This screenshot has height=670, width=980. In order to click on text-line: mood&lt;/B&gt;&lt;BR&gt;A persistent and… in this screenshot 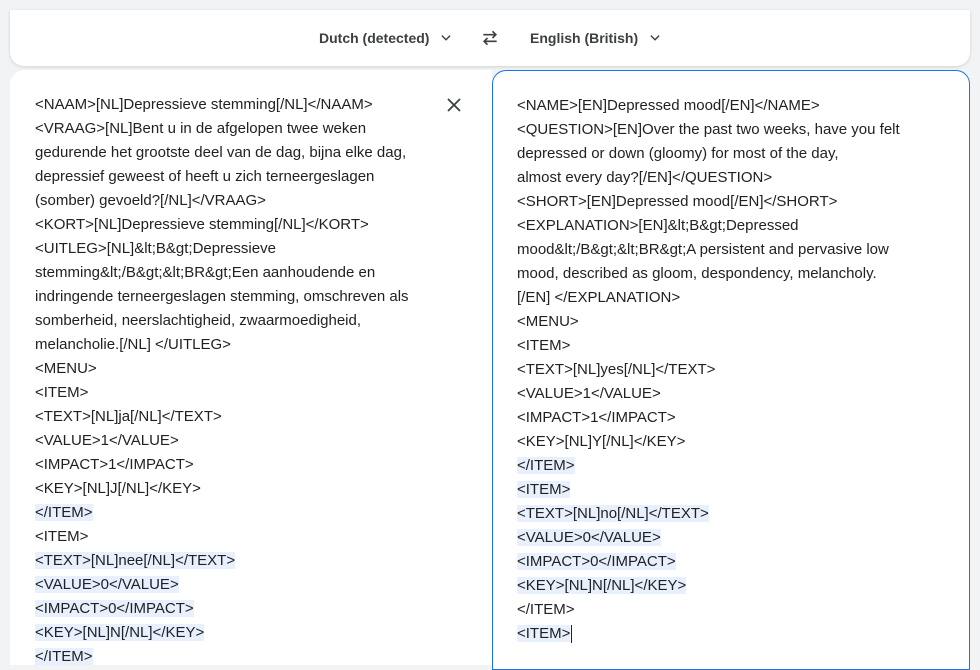, I will do `click(708, 250)`.